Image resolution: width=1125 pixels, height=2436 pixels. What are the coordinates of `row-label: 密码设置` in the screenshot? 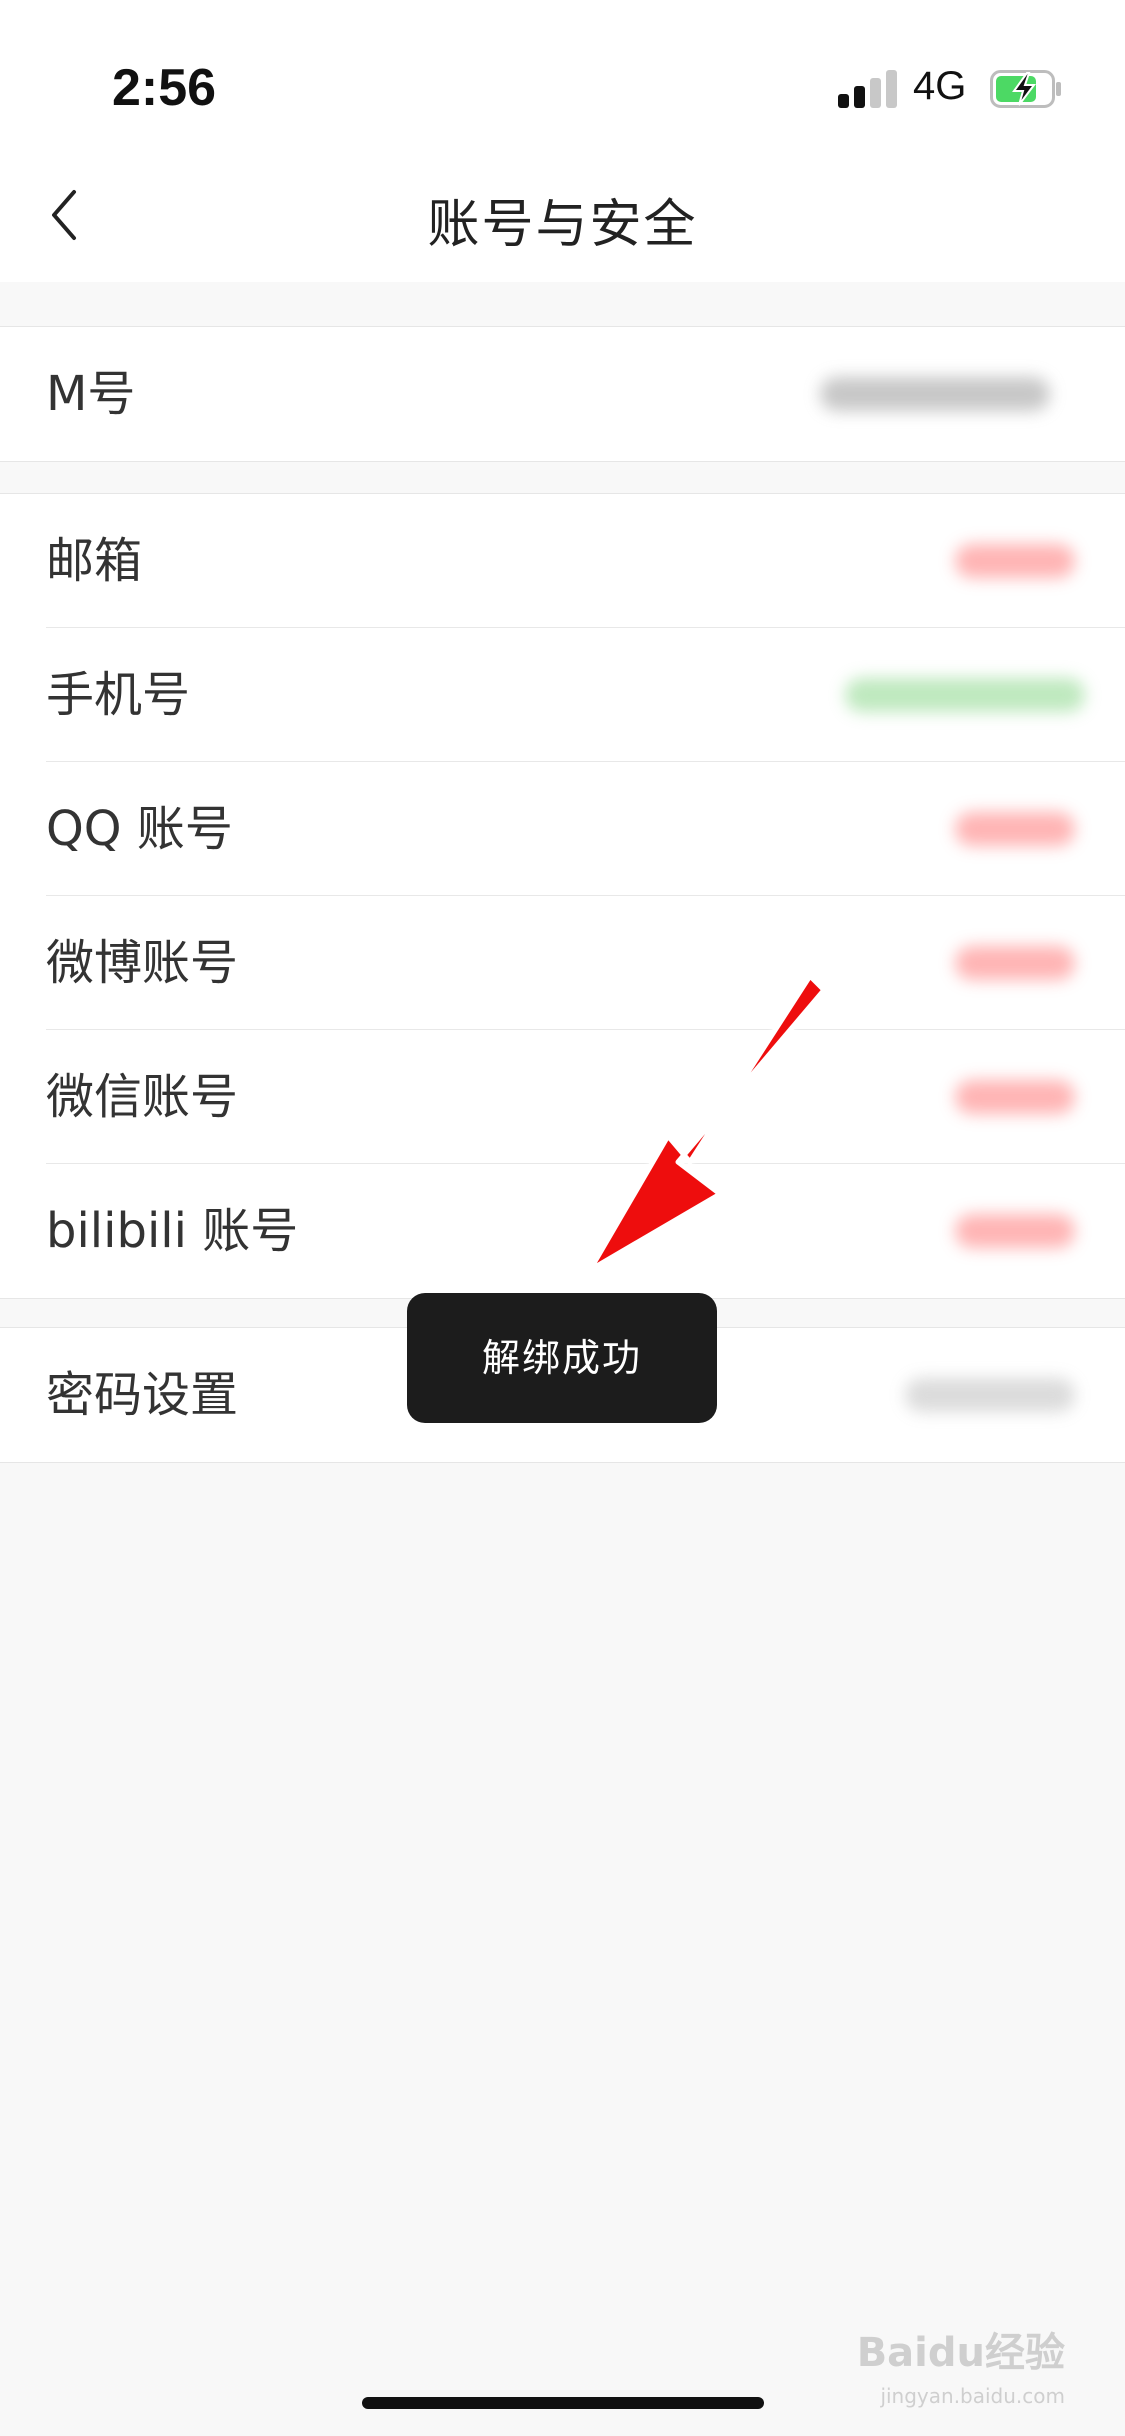 It's located at (142, 1395).